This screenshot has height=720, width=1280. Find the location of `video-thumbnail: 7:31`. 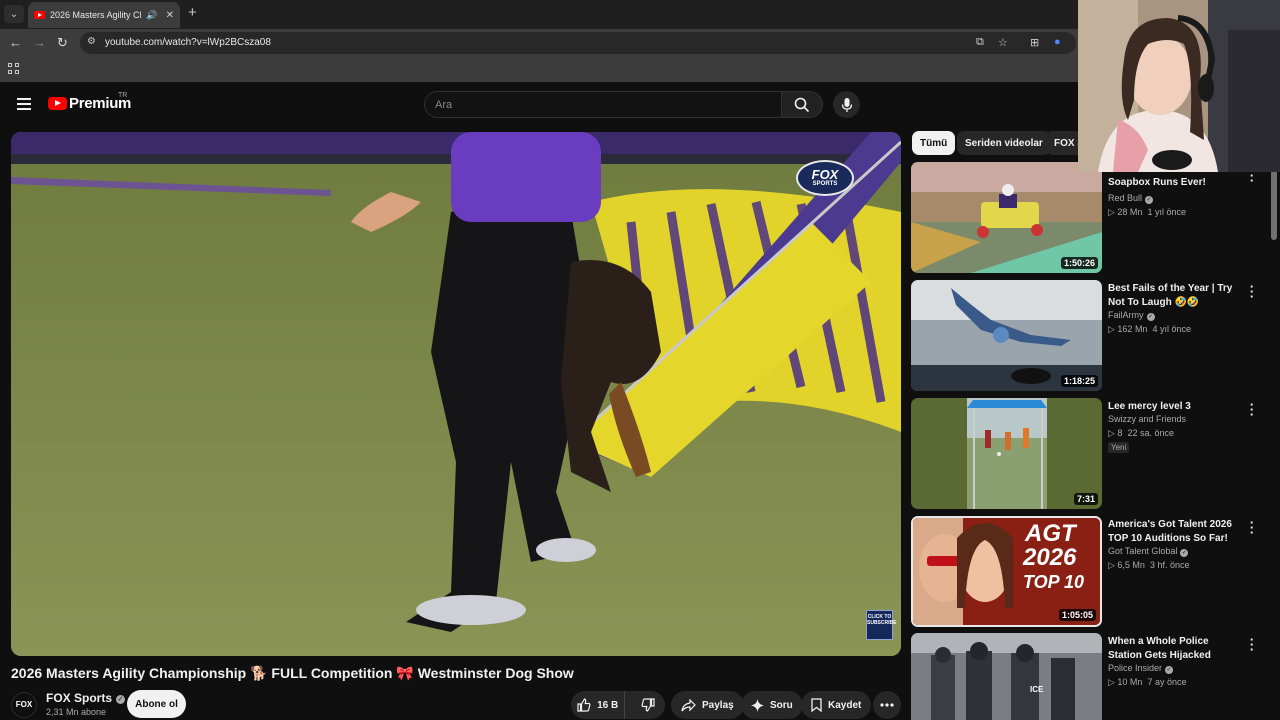

video-thumbnail: 7:31 is located at coordinates (1006, 453).